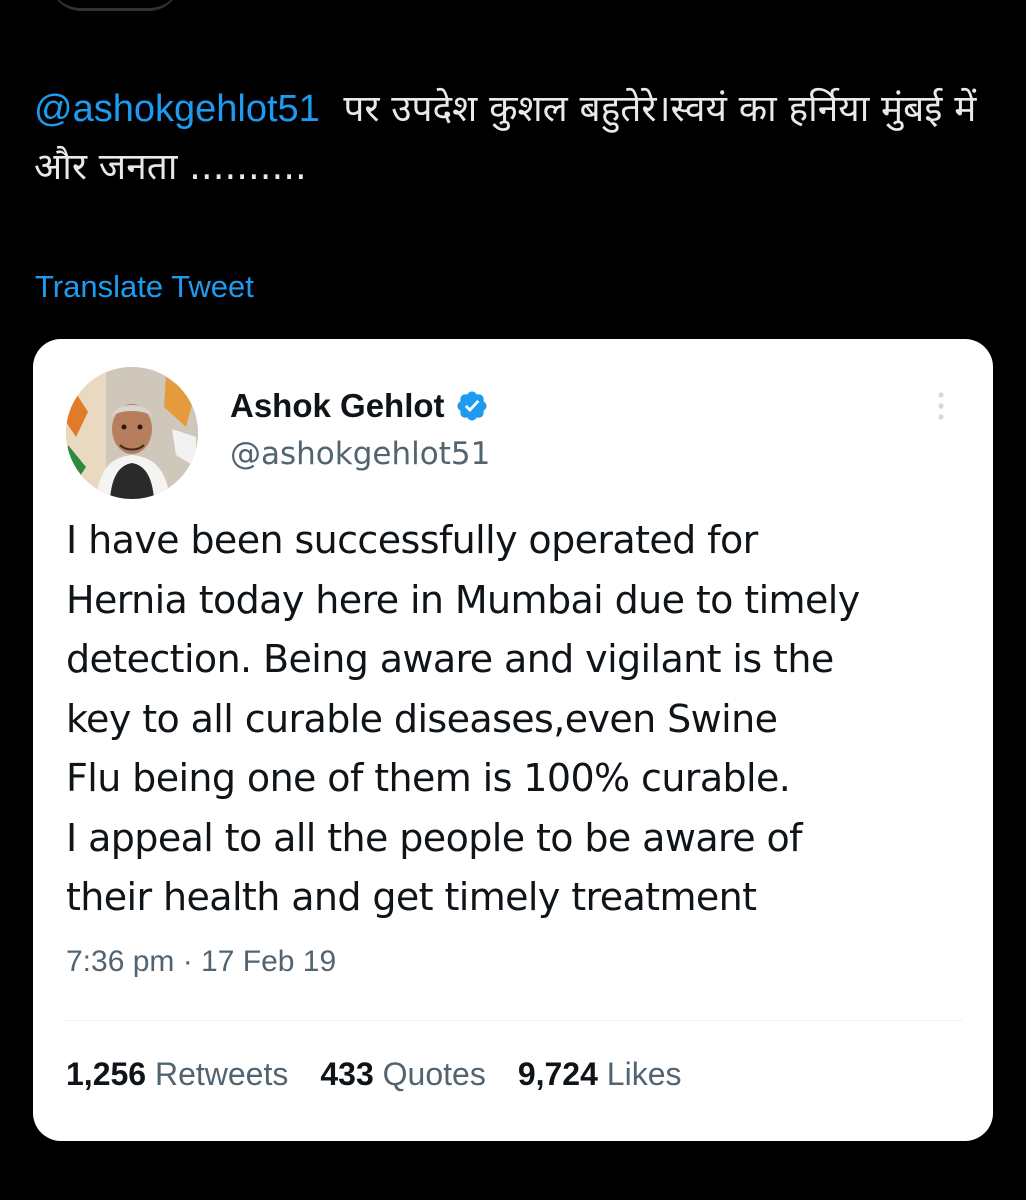 Image resolution: width=1026 pixels, height=1200 pixels. Describe the element at coordinates (402, 1074) in the screenshot. I see `quotes-stat: 433 Quotes` at that location.